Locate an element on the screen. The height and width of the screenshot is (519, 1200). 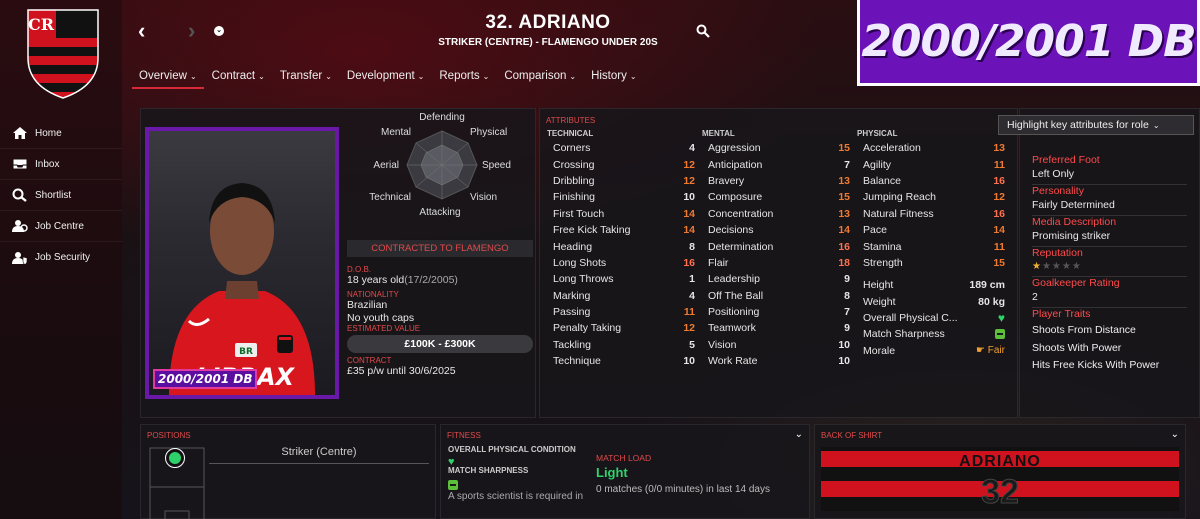
nationality-value: Brazilian is located at coordinates (367, 305).